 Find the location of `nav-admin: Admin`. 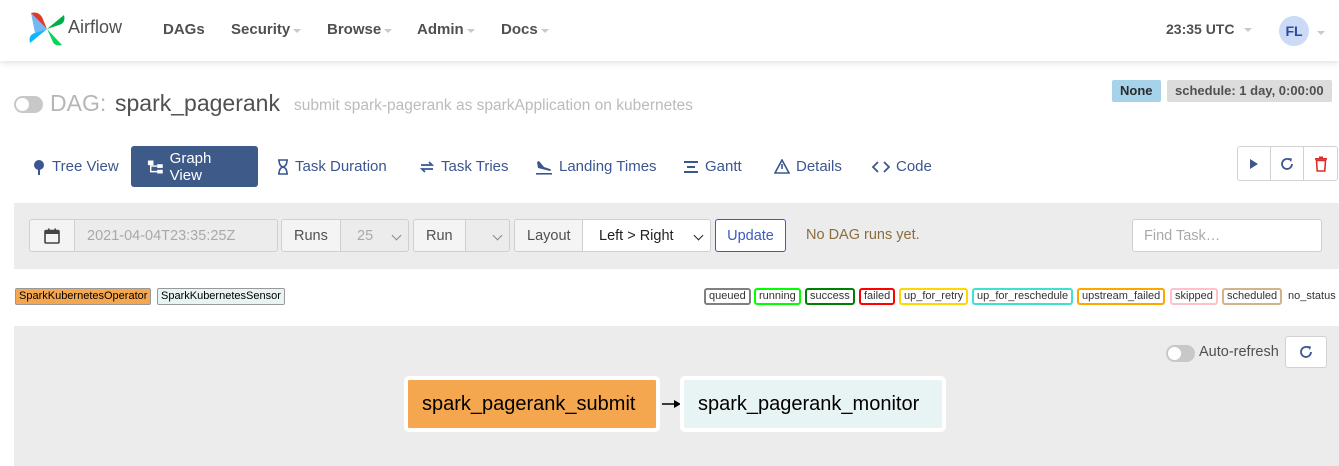

nav-admin: Admin is located at coordinates (446, 29).